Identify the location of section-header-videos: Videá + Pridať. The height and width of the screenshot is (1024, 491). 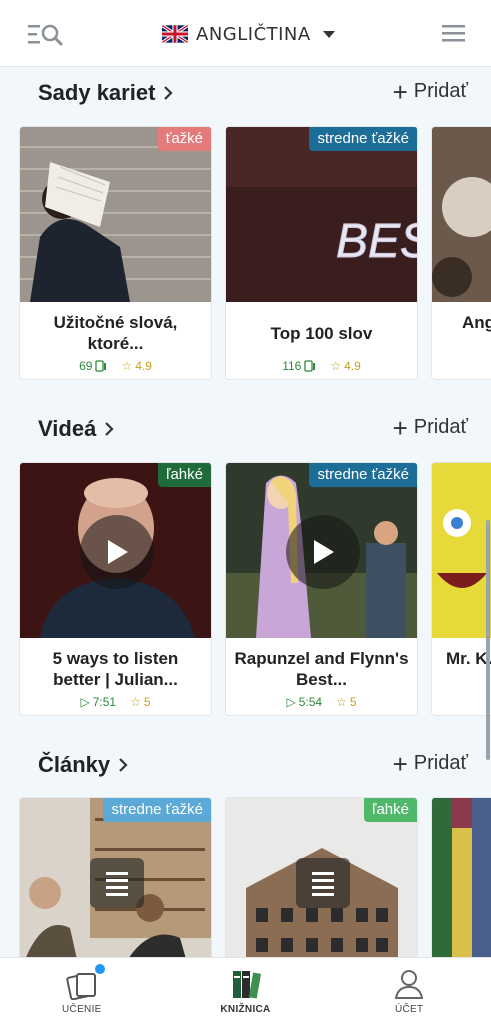
(258, 430).